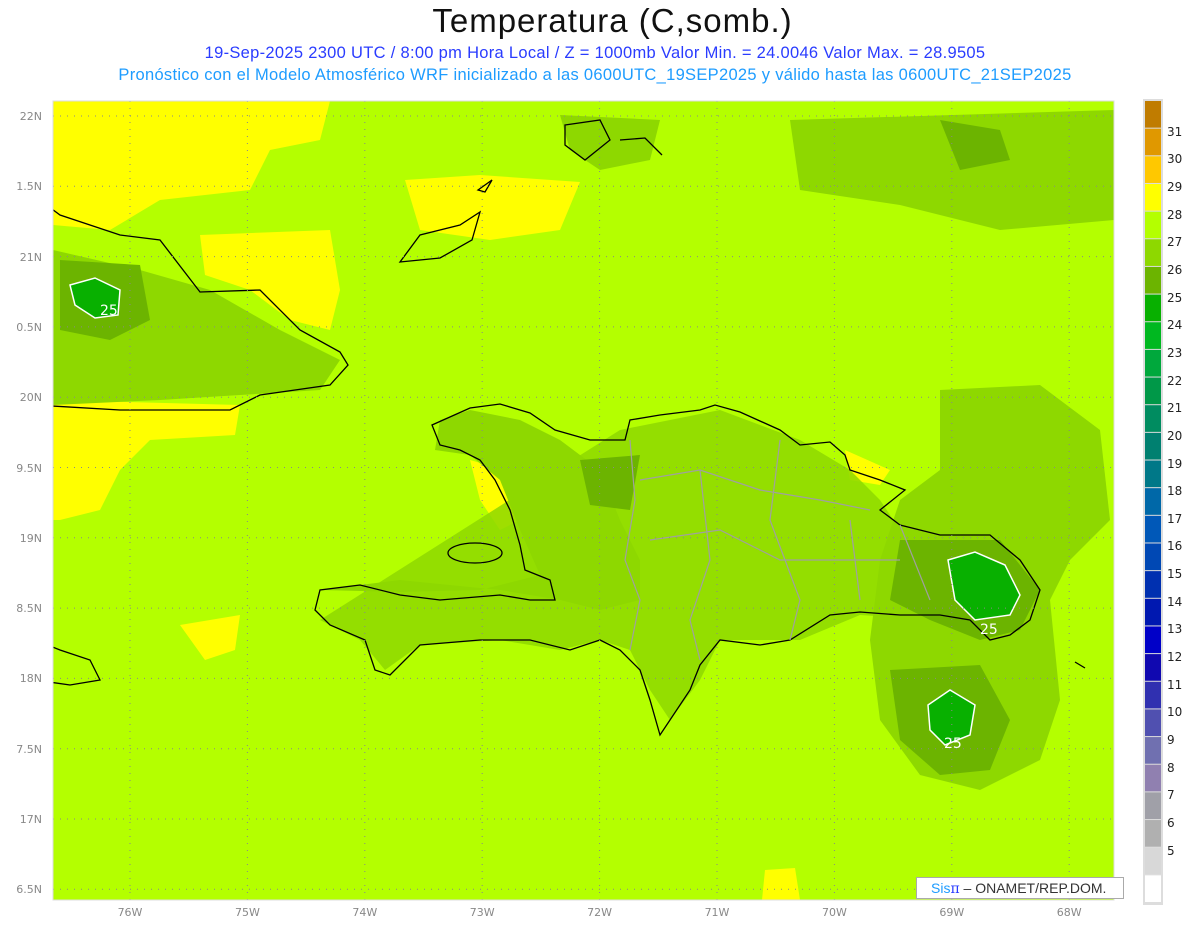 Image resolution: width=1200 pixels, height=927 pixels. What do you see at coordinates (1175, 629) in the screenshot?
I see `colorbar-label: 13` at bounding box center [1175, 629].